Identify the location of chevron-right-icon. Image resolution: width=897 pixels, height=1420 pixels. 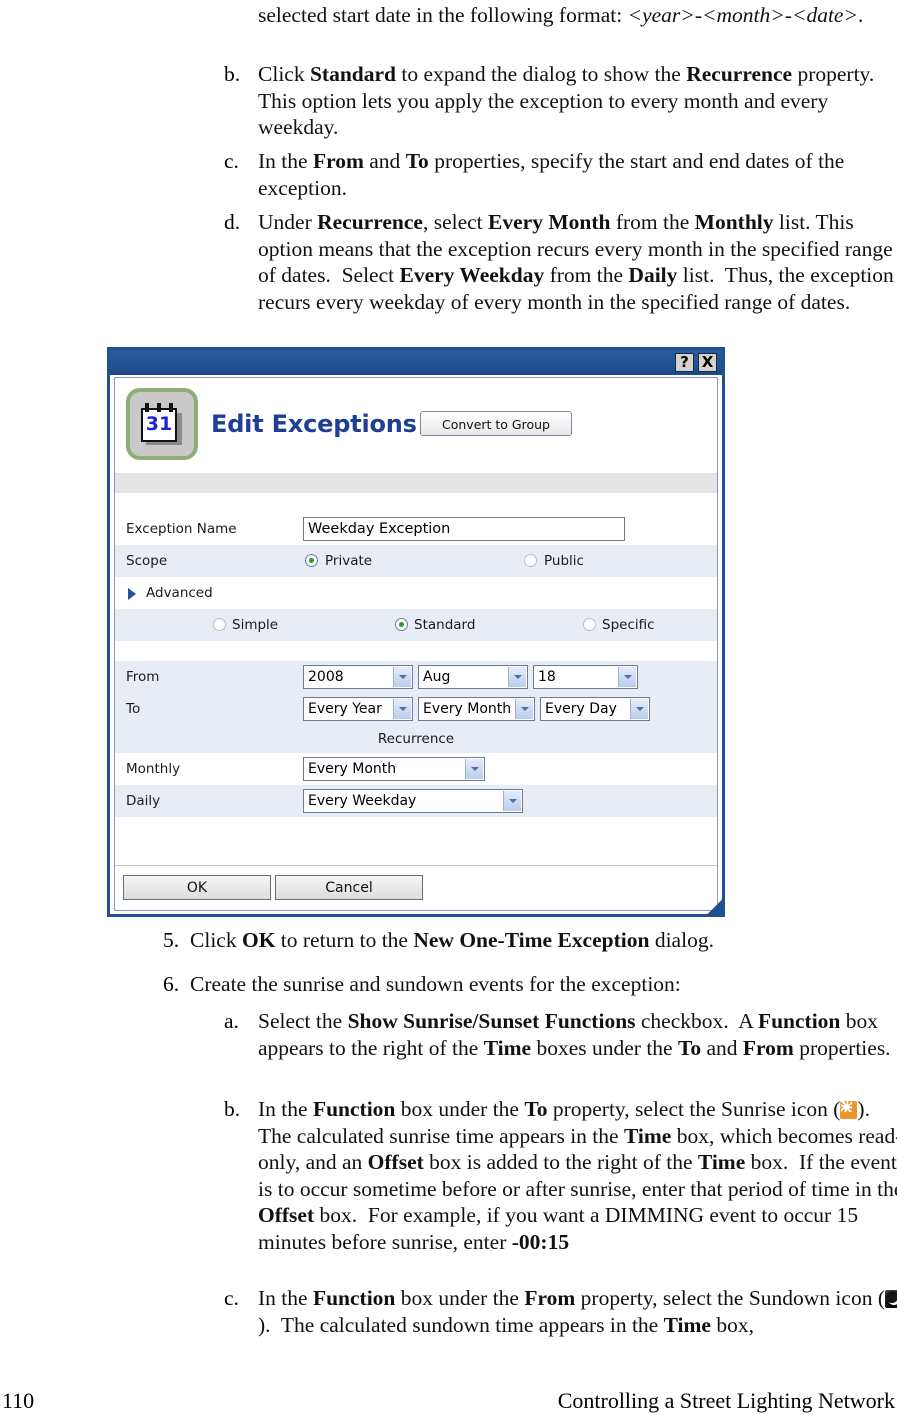
(132, 594).